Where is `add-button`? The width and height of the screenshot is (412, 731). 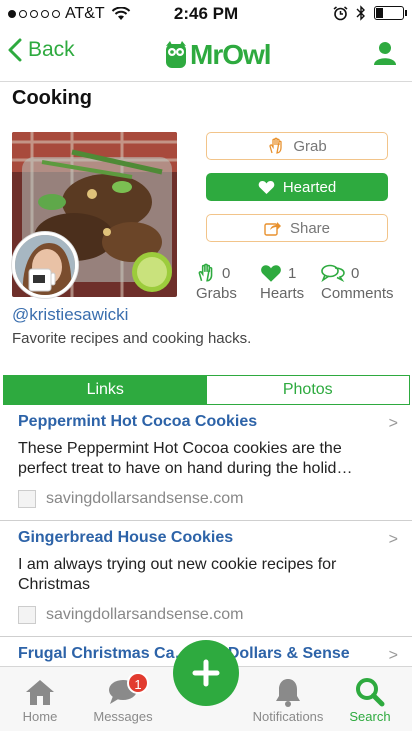 add-button is located at coordinates (206, 673).